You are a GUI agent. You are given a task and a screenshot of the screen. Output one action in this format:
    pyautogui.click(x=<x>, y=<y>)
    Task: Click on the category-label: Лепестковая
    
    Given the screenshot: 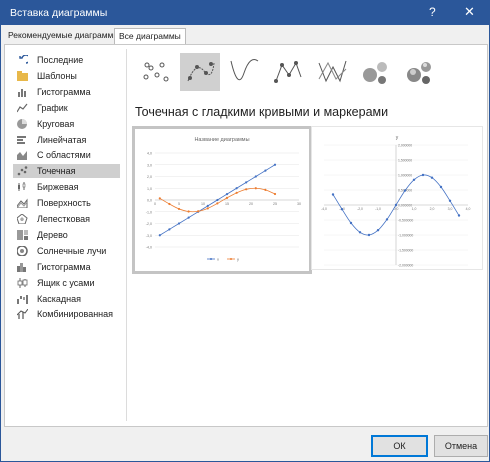 What is the action you would take?
    pyautogui.click(x=64, y=219)
    